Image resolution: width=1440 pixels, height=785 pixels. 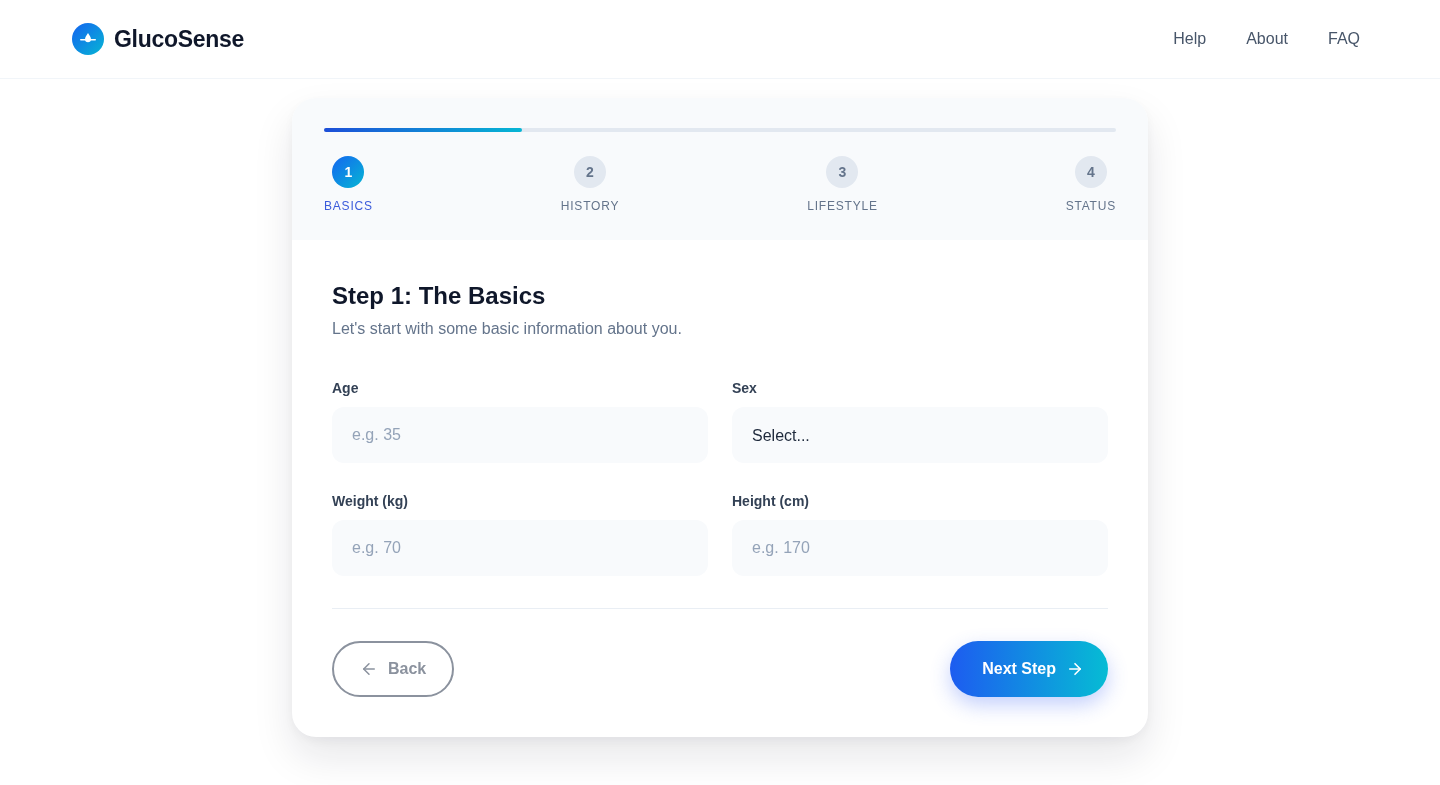 I want to click on nav-link: About, so click(x=1267, y=39).